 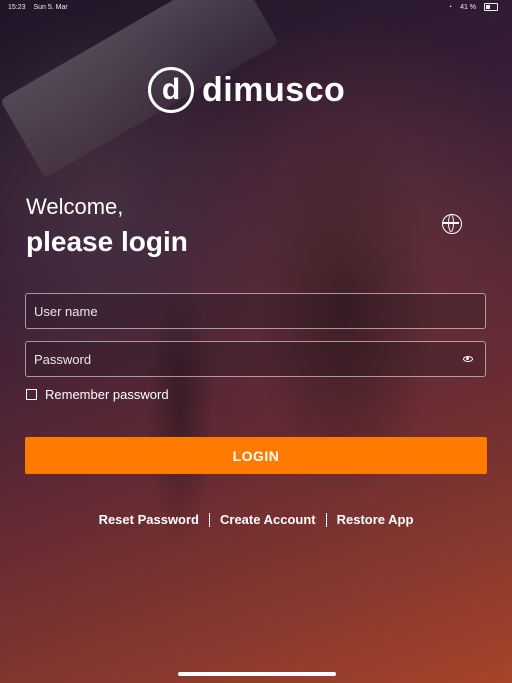 What do you see at coordinates (75, 206) in the screenshot?
I see `welcome-text: Welcome,` at bounding box center [75, 206].